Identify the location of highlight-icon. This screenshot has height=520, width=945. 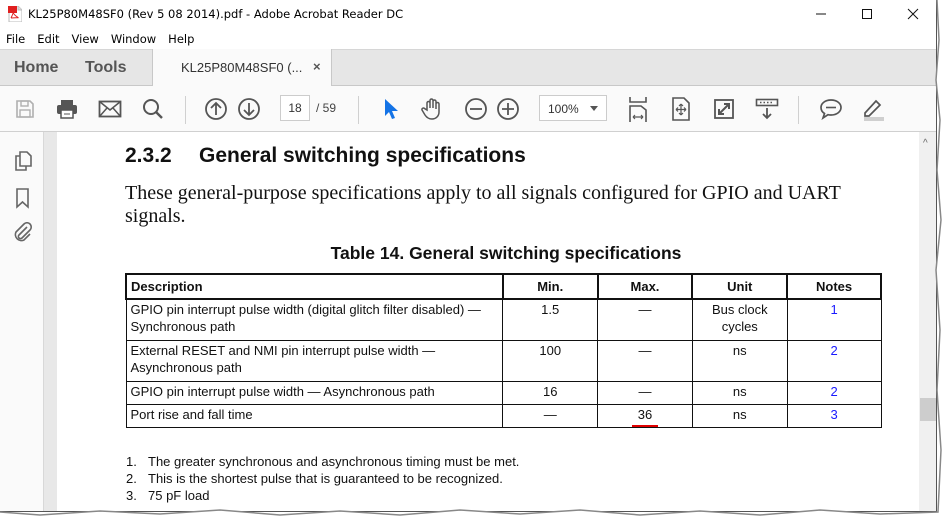
(874, 110).